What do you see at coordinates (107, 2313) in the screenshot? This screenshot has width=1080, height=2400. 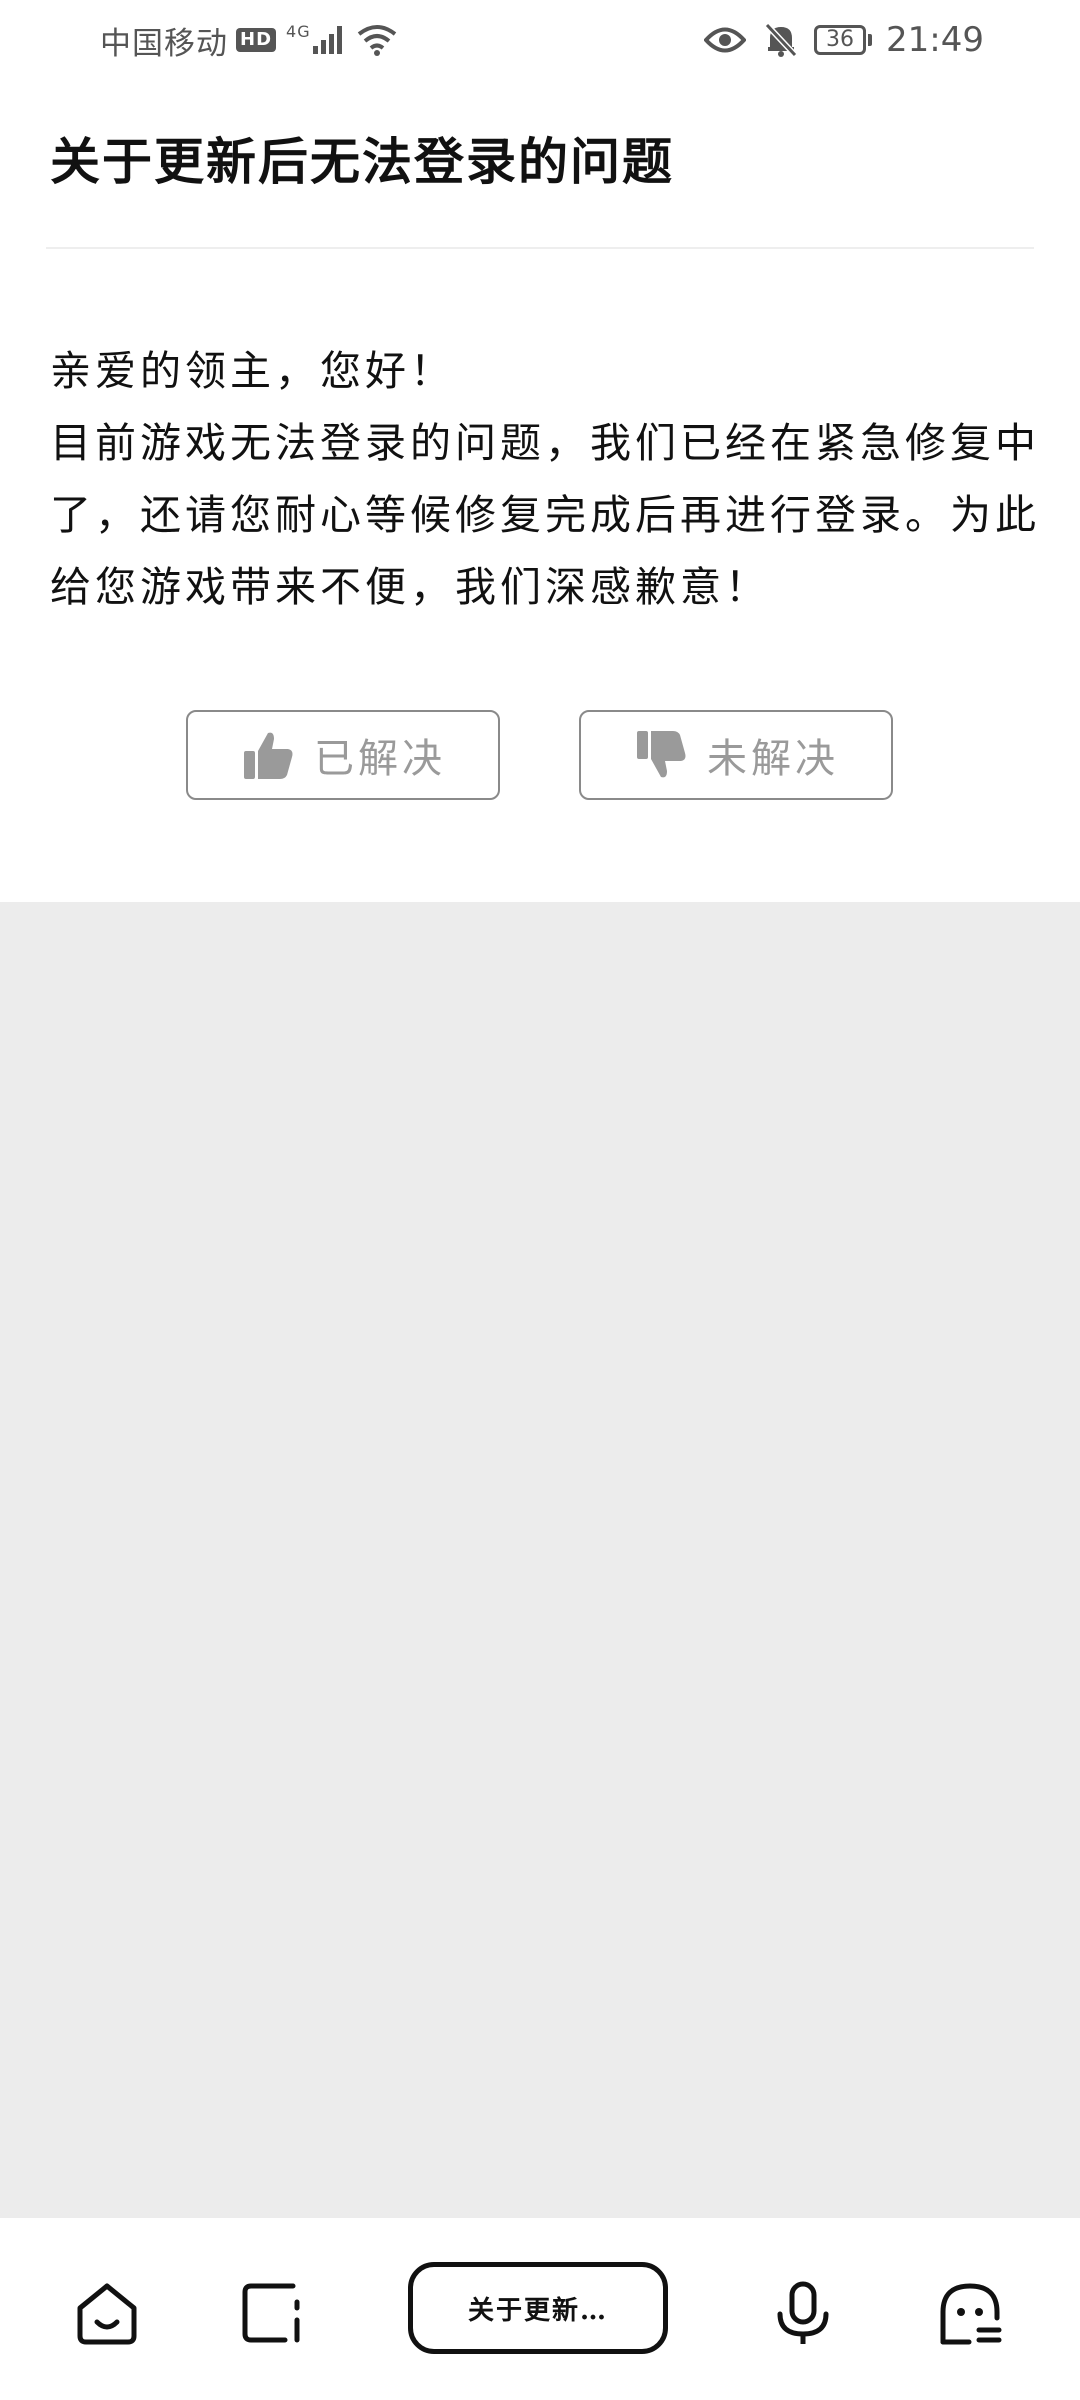 I see `home-icon` at bounding box center [107, 2313].